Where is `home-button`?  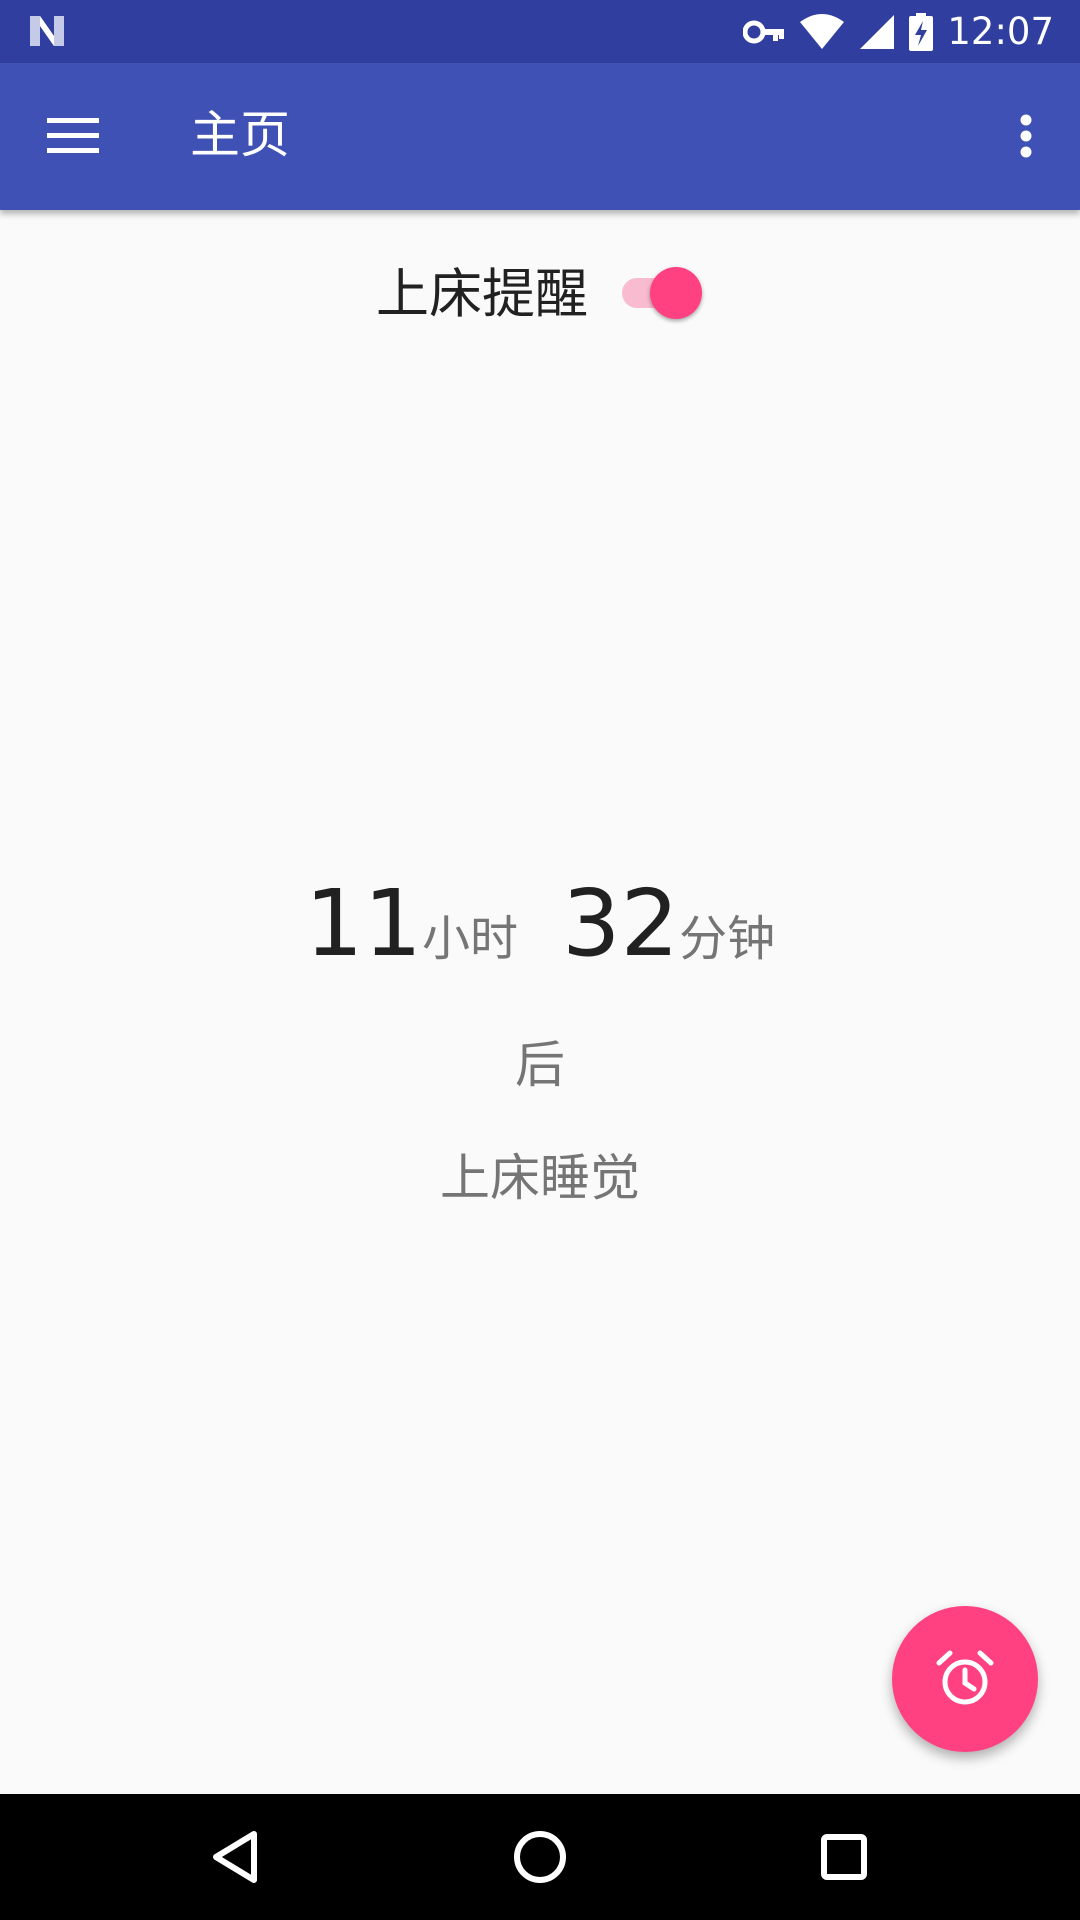 home-button is located at coordinates (540, 1857).